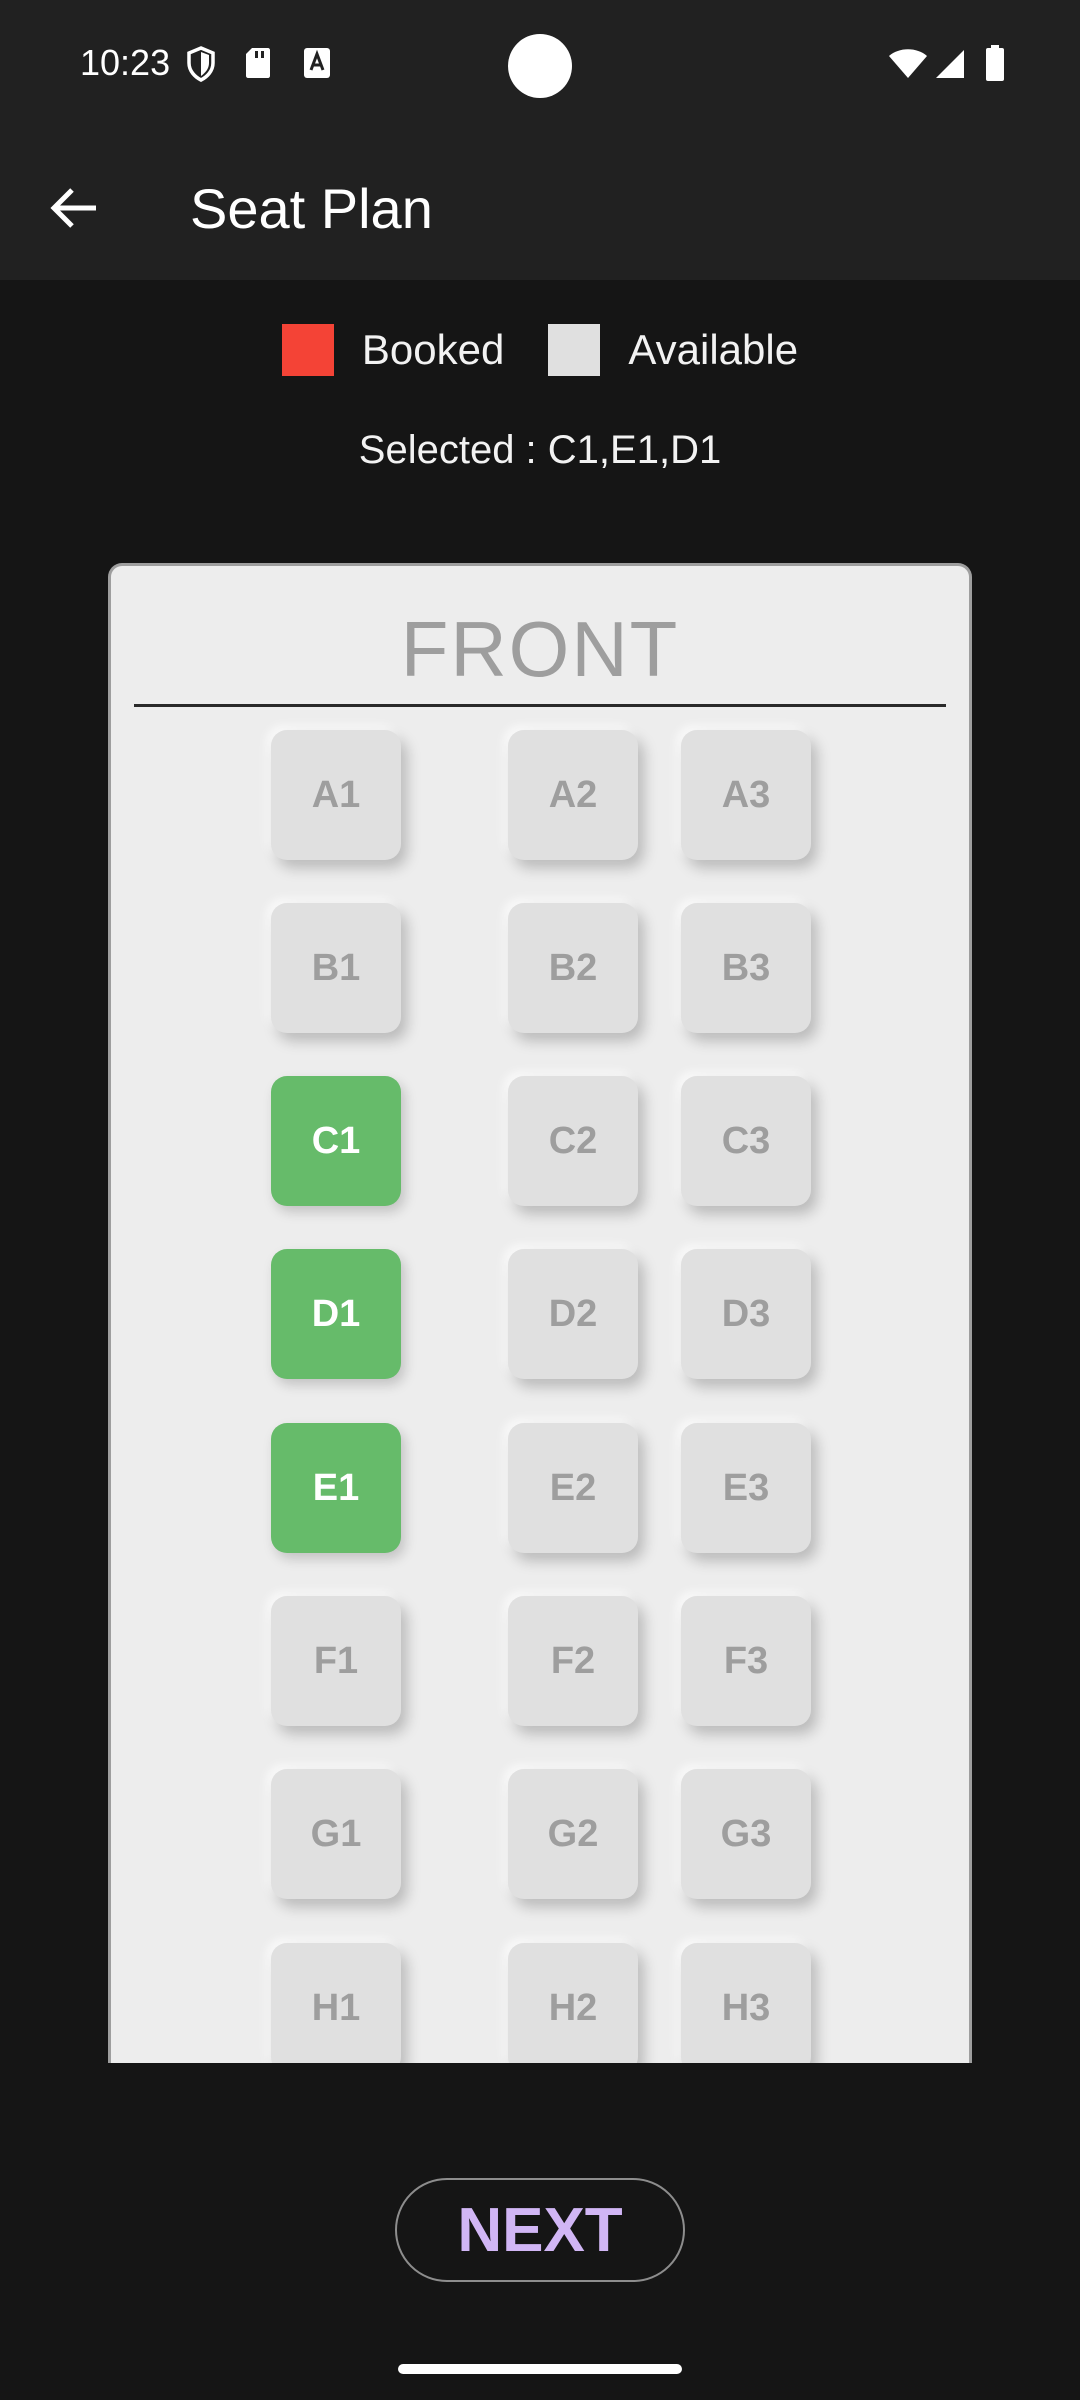 This screenshot has width=1080, height=2400. I want to click on seat-b3: B3, so click(746, 968).